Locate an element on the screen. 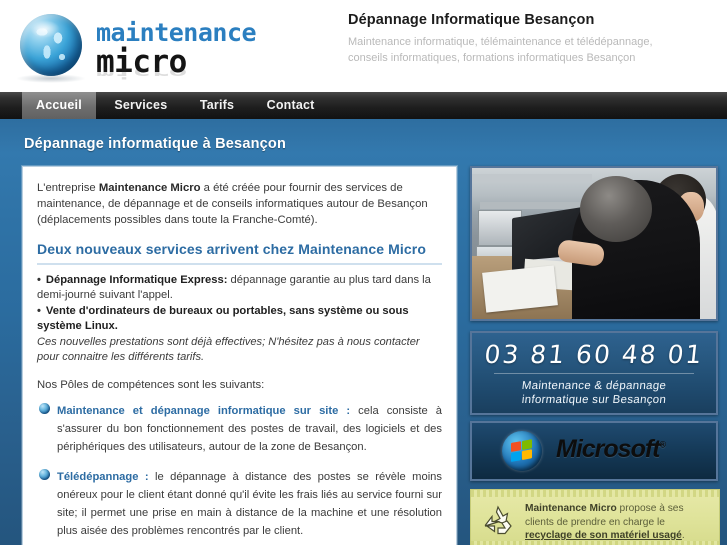 This screenshot has width=727, height=545. recycling-text-2: . is located at coordinates (683, 535).